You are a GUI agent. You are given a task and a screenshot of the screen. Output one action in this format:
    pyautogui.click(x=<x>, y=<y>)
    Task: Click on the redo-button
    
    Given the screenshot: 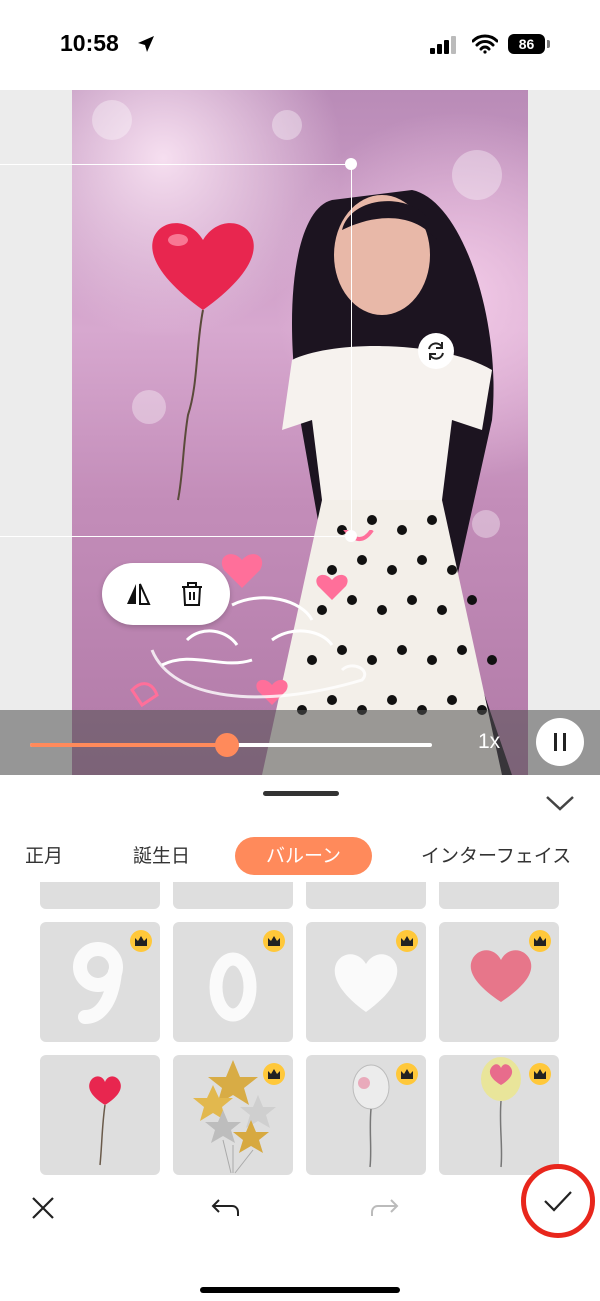 What is the action you would take?
    pyautogui.click(x=385, y=1208)
    